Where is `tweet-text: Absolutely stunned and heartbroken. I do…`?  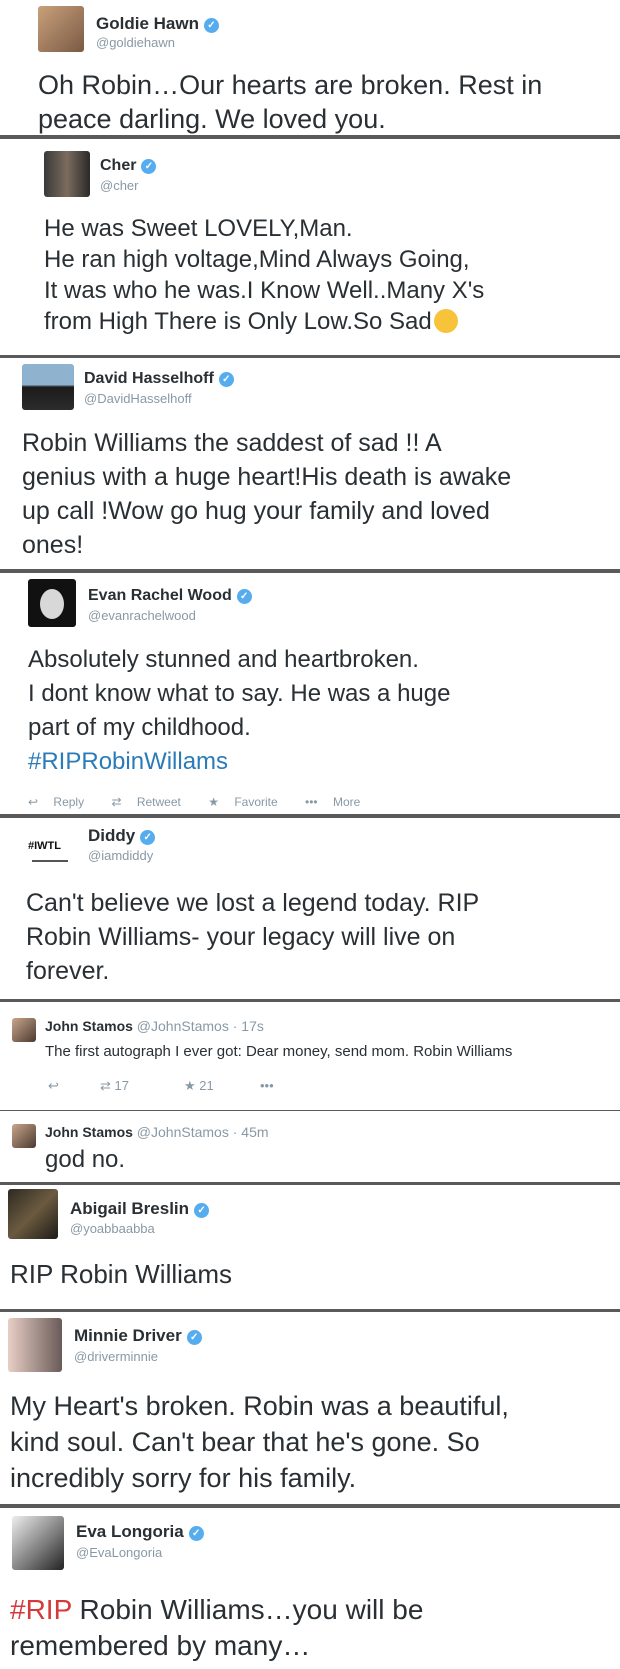
tweet-text: Absolutely stunned and heartbroken. I do… is located at coordinates (239, 711).